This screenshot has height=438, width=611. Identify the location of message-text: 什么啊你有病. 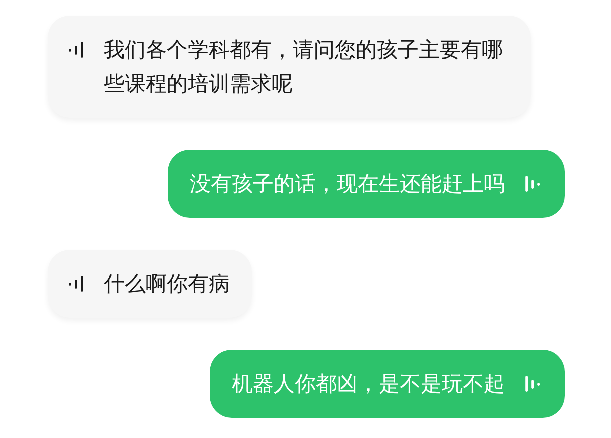
(167, 284).